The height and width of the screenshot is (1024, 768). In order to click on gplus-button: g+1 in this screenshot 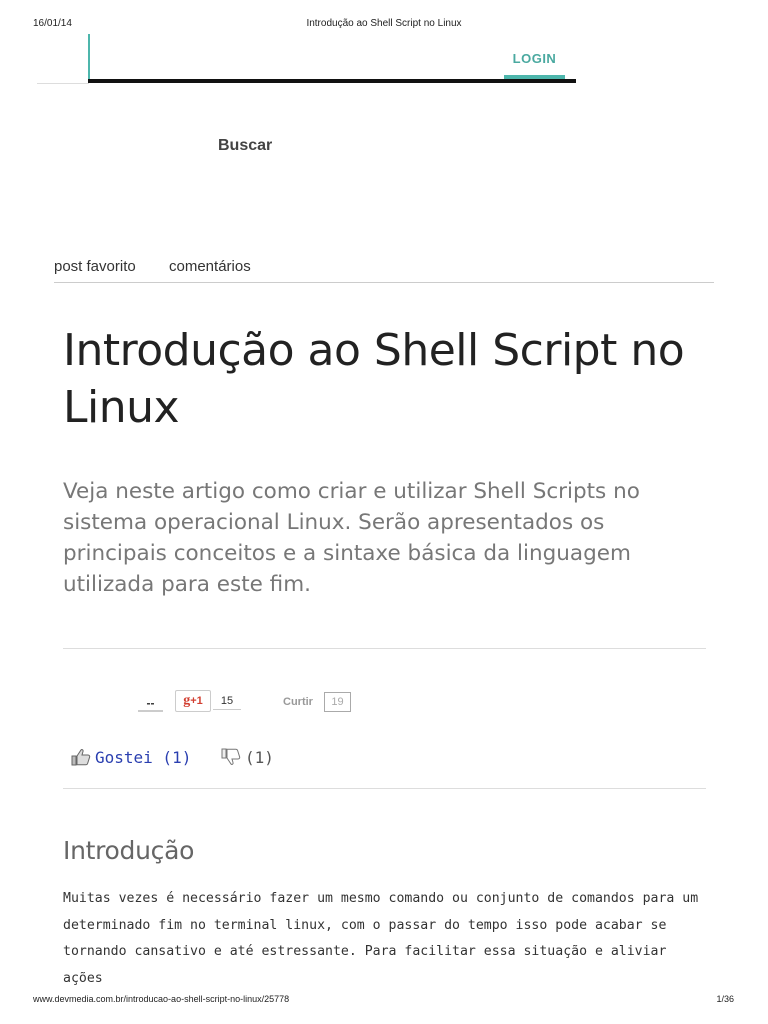, I will do `click(193, 701)`.